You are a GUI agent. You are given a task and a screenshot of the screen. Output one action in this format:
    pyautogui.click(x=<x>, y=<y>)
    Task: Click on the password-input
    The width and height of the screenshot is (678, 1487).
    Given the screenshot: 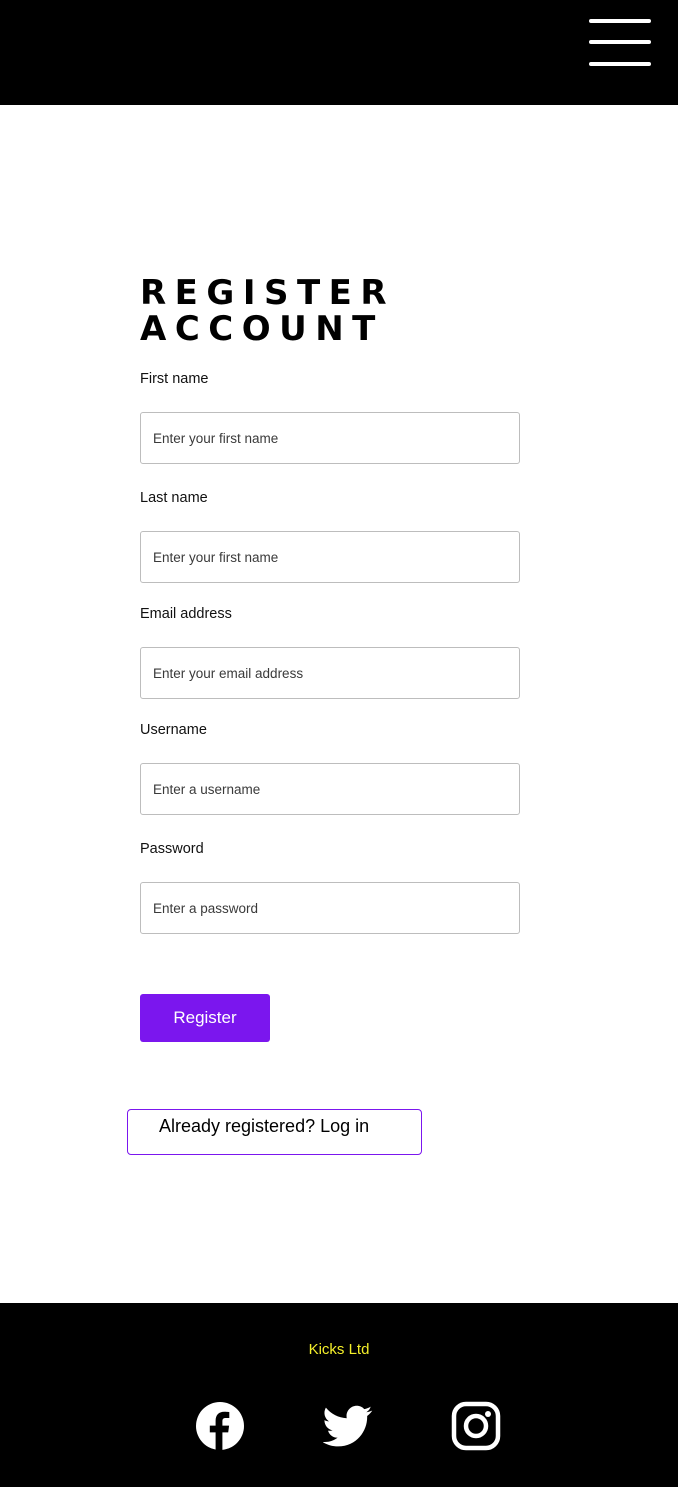 What is the action you would take?
    pyautogui.click(x=330, y=908)
    